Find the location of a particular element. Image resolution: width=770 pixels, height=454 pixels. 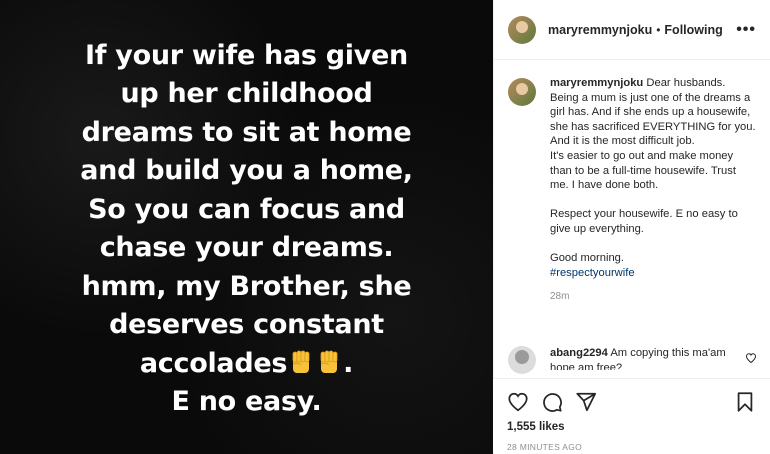

quote-line: accolades is located at coordinates (213, 363).